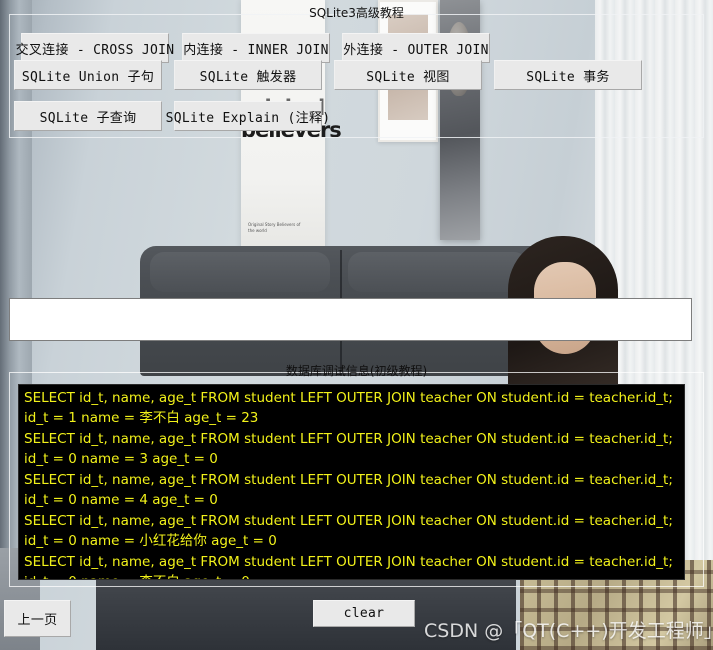  Describe the element at coordinates (438, 272) in the screenshot. I see `background-sofa-cushion-right` at that location.